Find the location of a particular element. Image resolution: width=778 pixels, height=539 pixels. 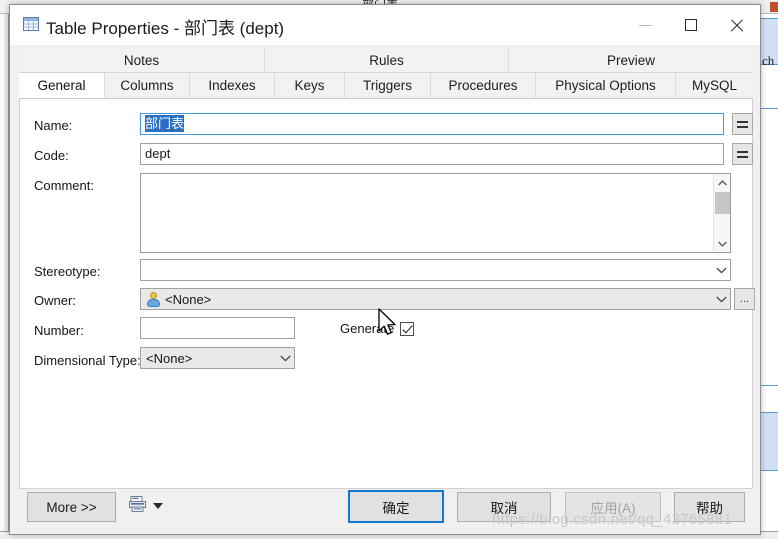

ok-button: 确定 is located at coordinates (396, 506).